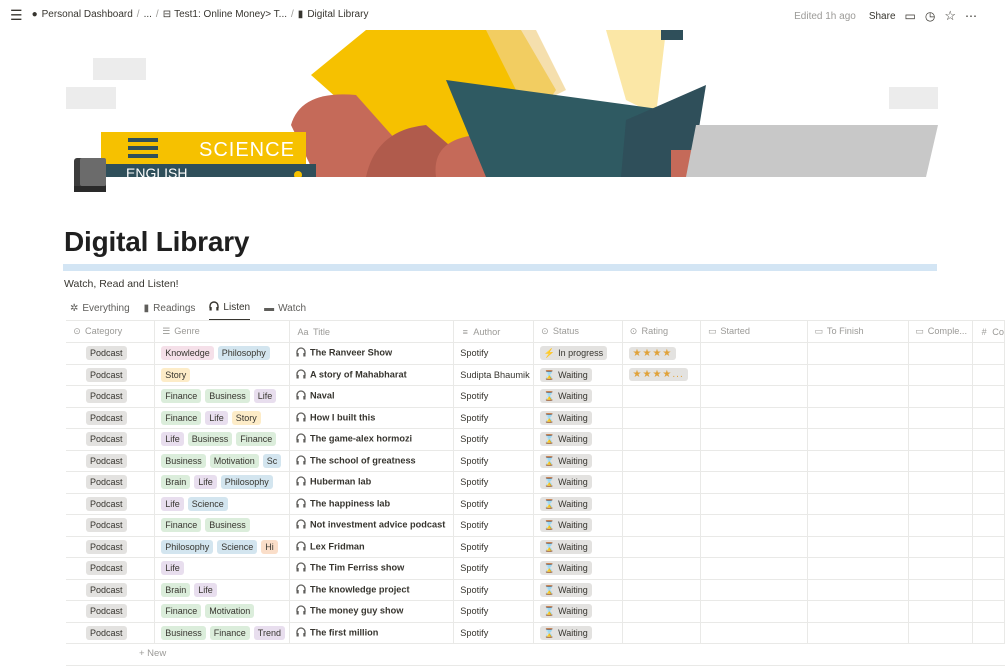 The image size is (1005, 670). What do you see at coordinates (372, 525) in the screenshot?
I see `cell-title: Not investment advice podcast` at bounding box center [372, 525].